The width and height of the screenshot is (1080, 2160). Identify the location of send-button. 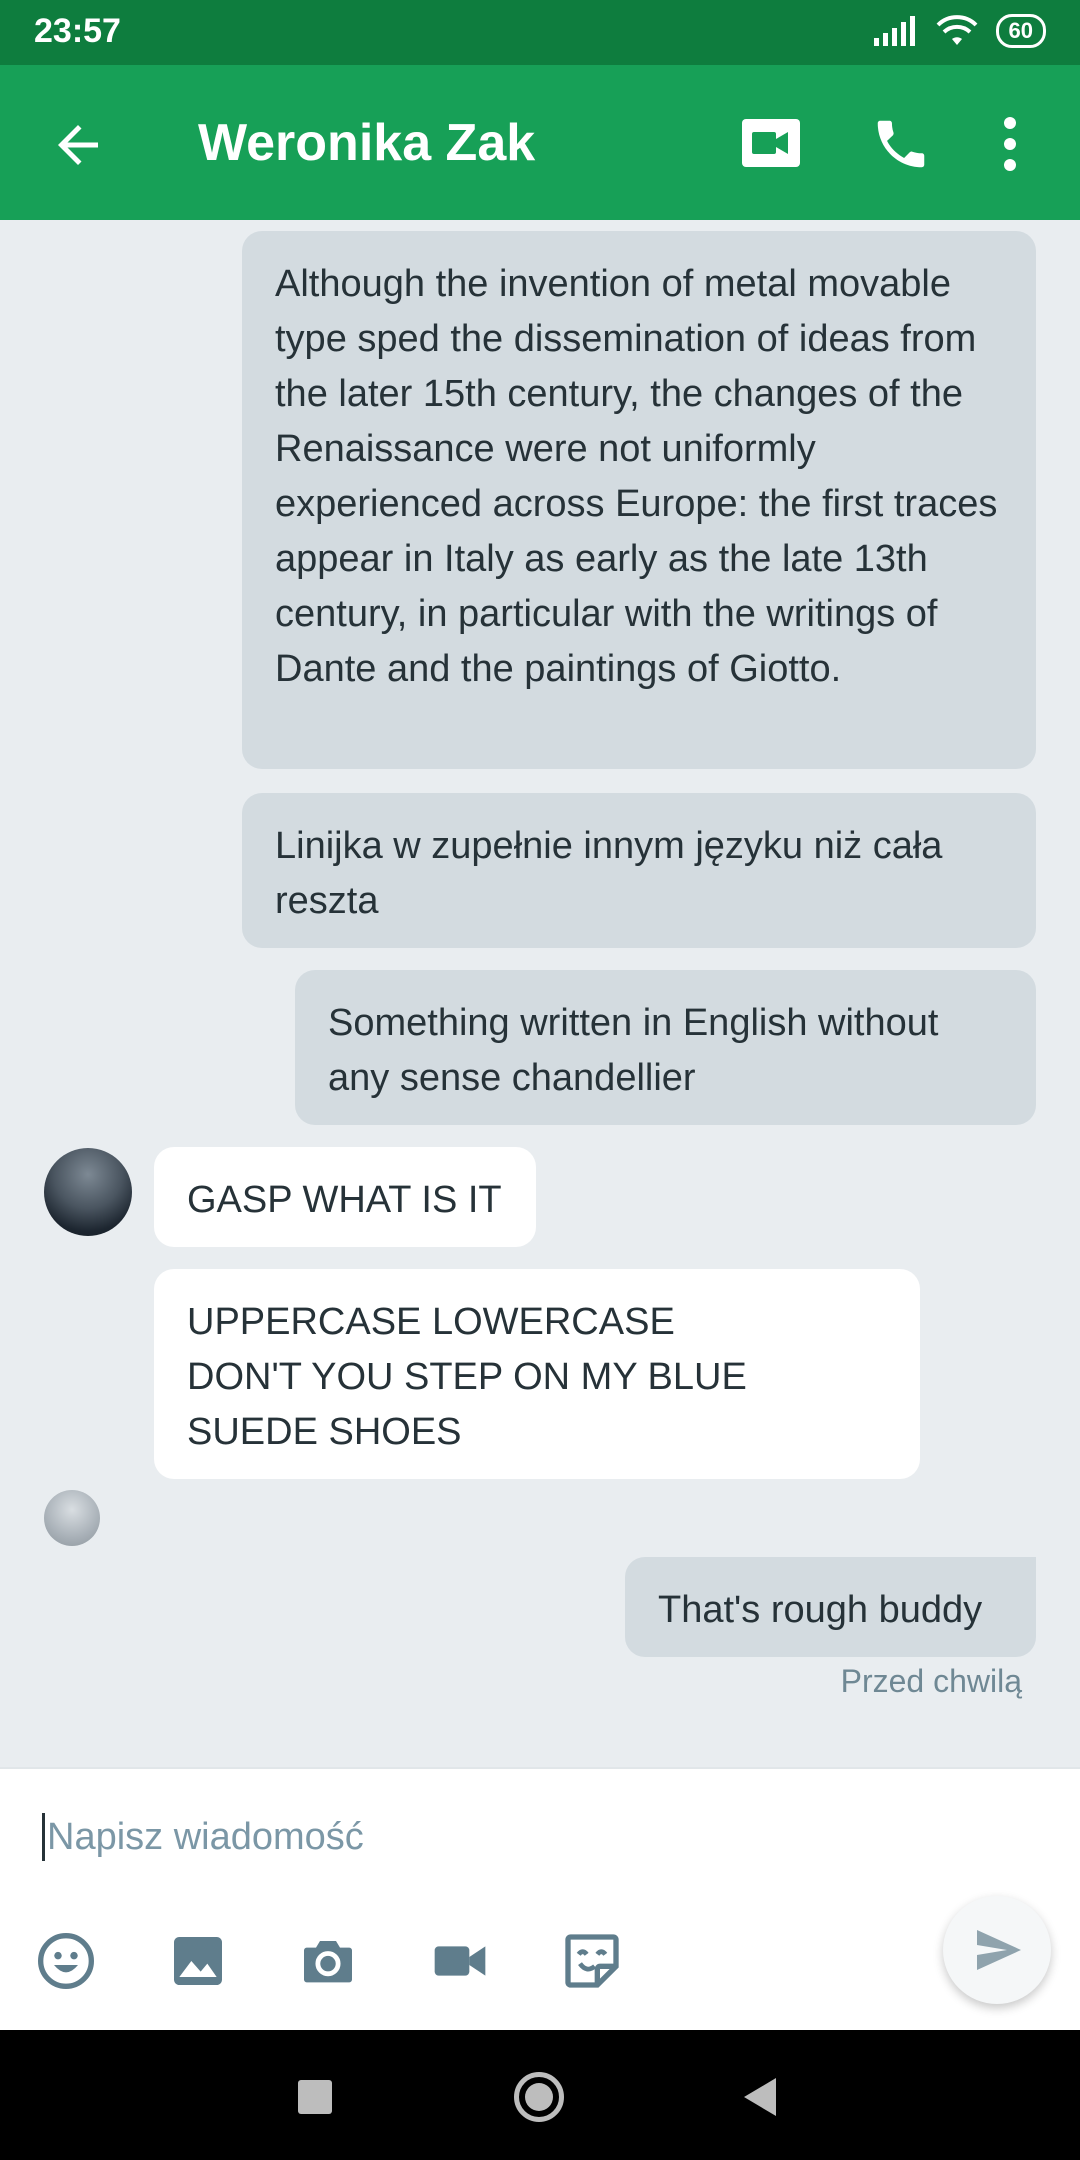
(997, 1950).